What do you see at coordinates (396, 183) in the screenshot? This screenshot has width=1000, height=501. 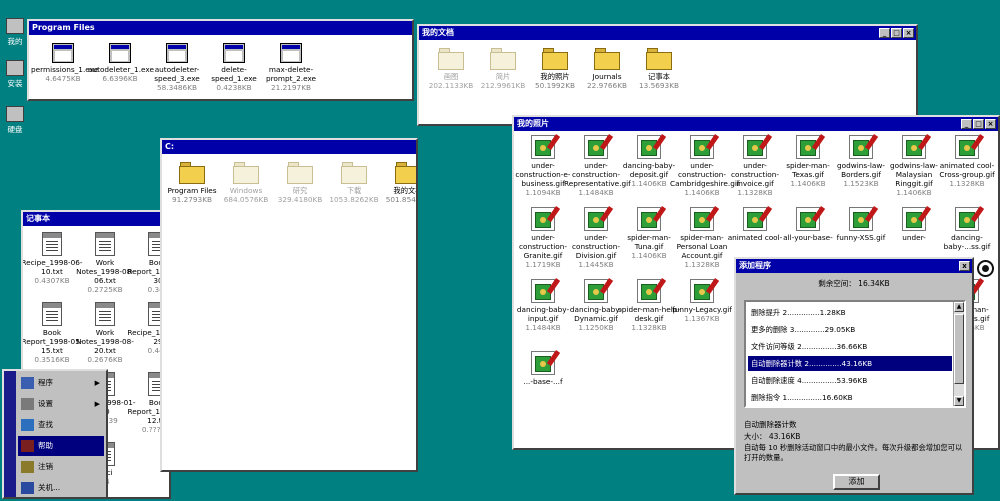 I see `folder-item: 我的文档501.8545KB` at bounding box center [396, 183].